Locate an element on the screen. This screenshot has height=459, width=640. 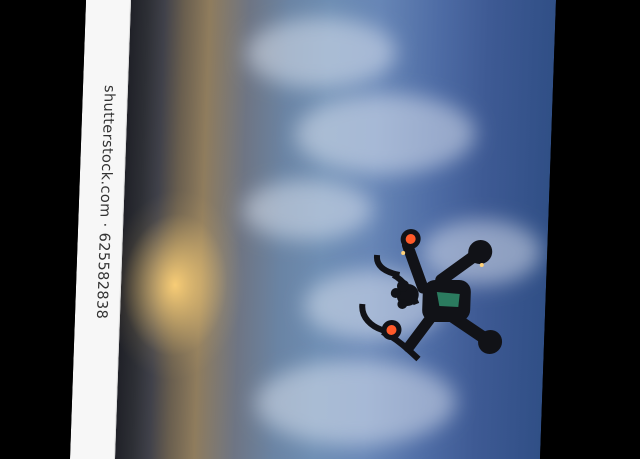
stock-id-watermark: shutterstock.com · 625582838 is located at coordinates (105, 202).